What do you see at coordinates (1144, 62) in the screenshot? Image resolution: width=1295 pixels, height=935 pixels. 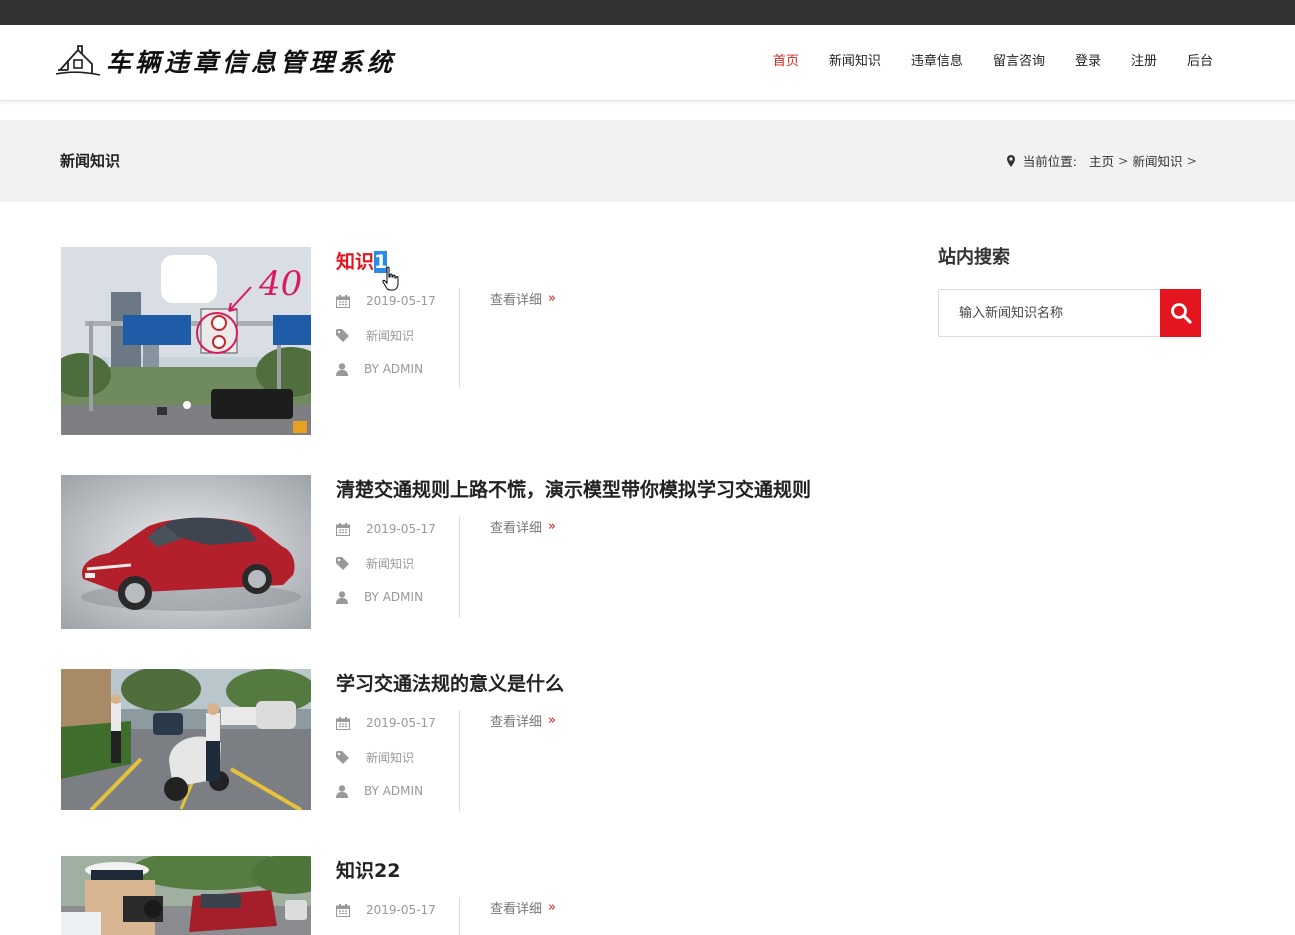 I see `nav-item-register: 注册` at bounding box center [1144, 62].